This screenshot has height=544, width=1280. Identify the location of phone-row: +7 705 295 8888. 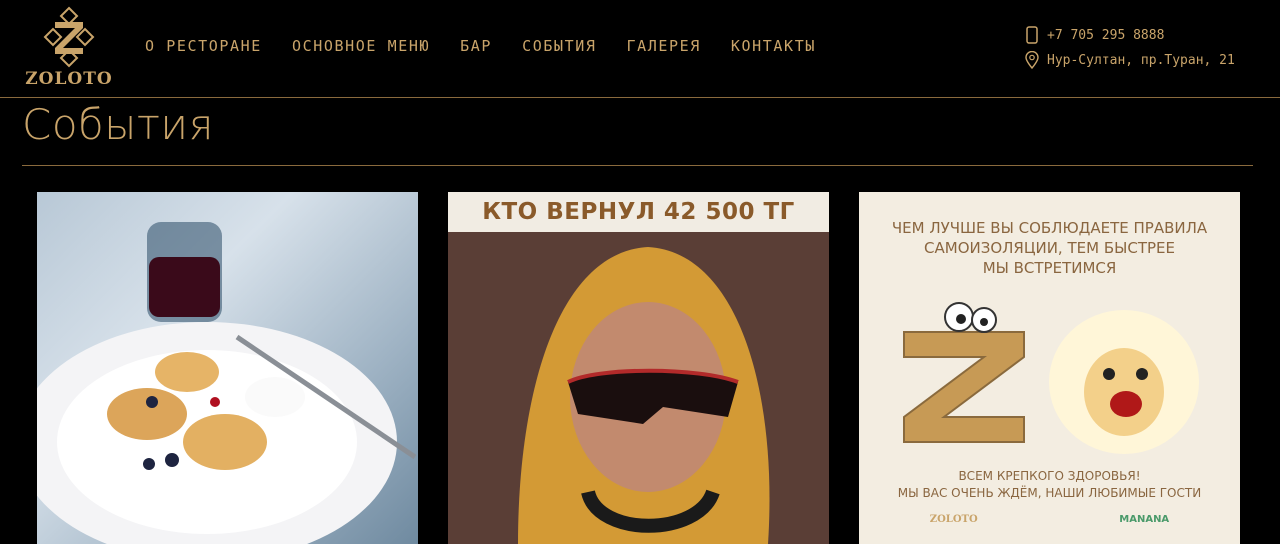
(1138, 35).